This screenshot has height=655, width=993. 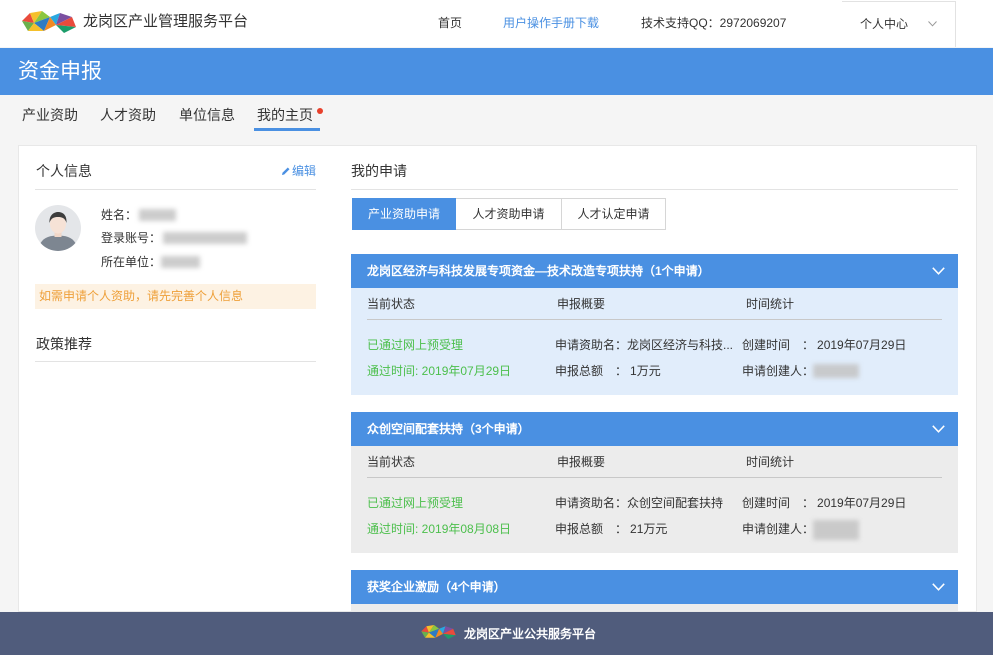 What do you see at coordinates (64, 171) in the screenshot?
I see `personal-info-heading: 个人信息` at bounding box center [64, 171].